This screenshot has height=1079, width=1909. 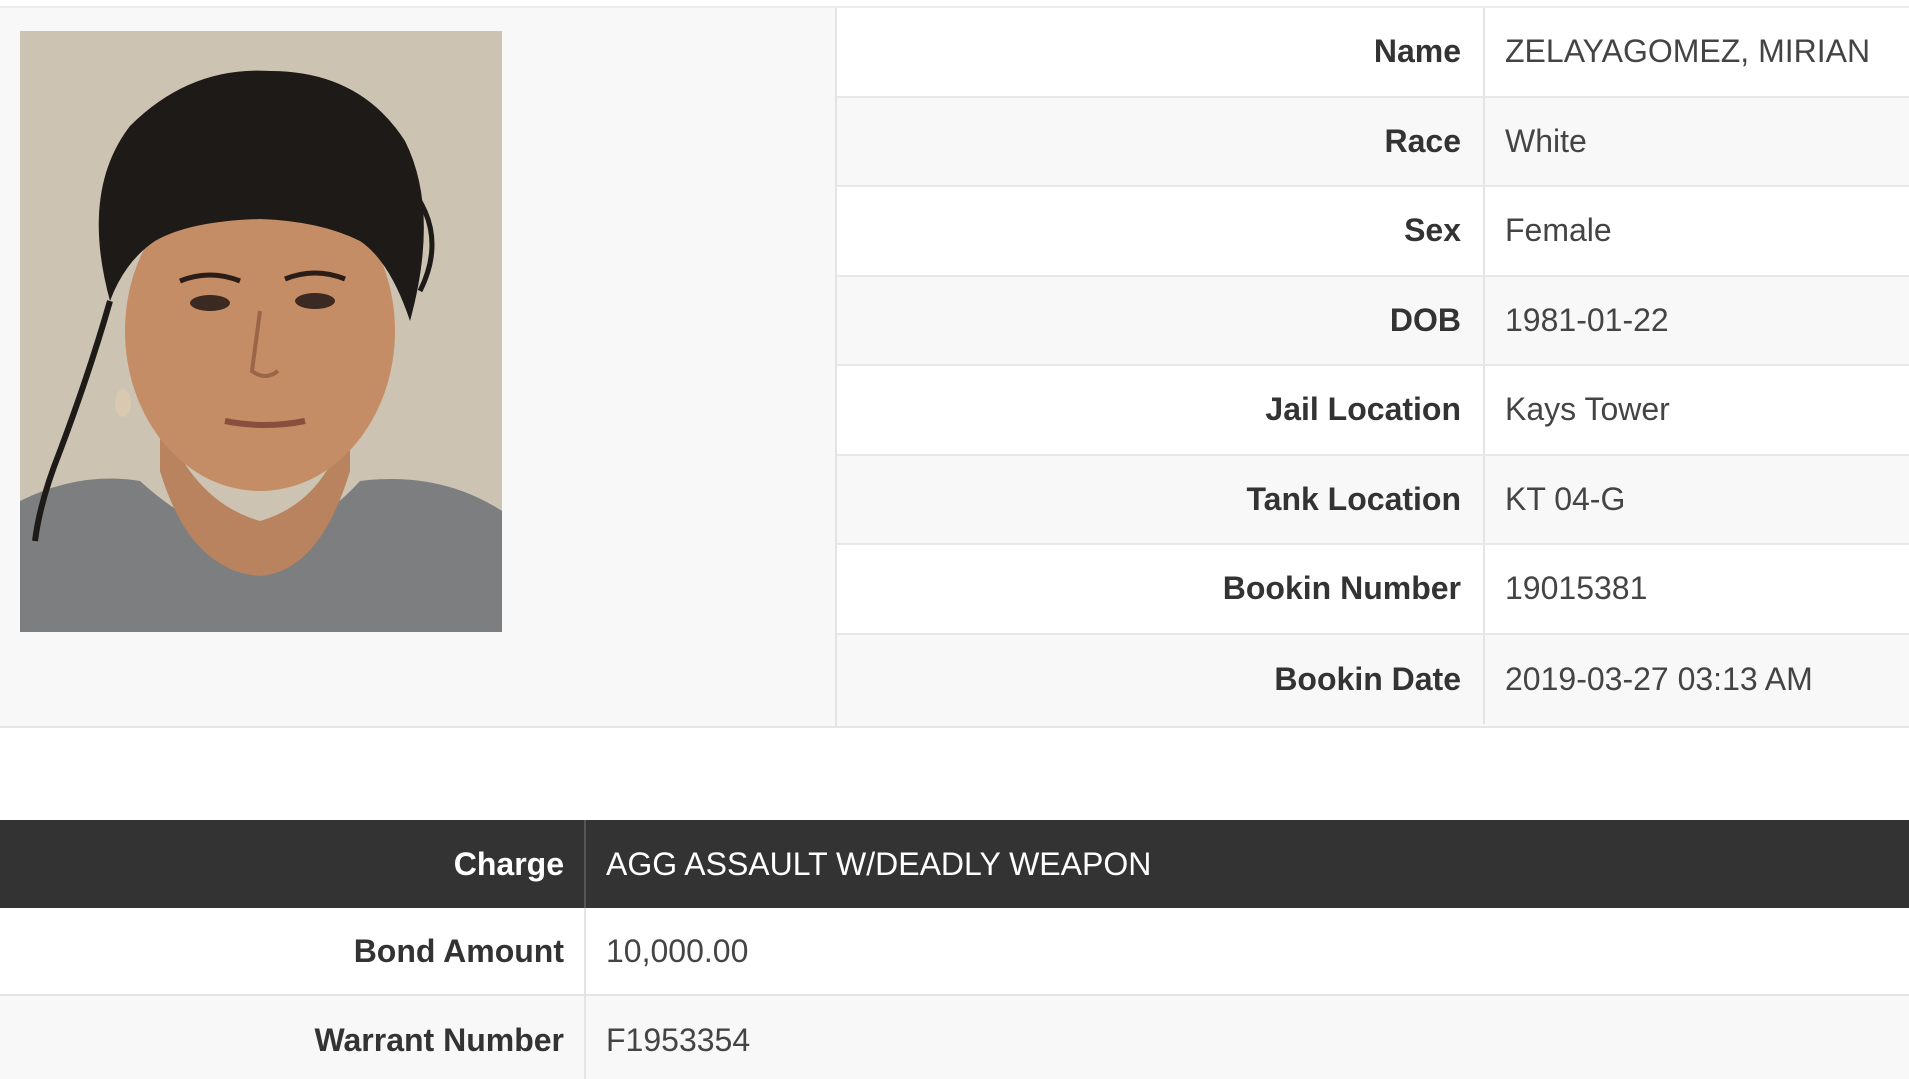 I want to click on info-value: Kays Tower, so click(x=1587, y=409).